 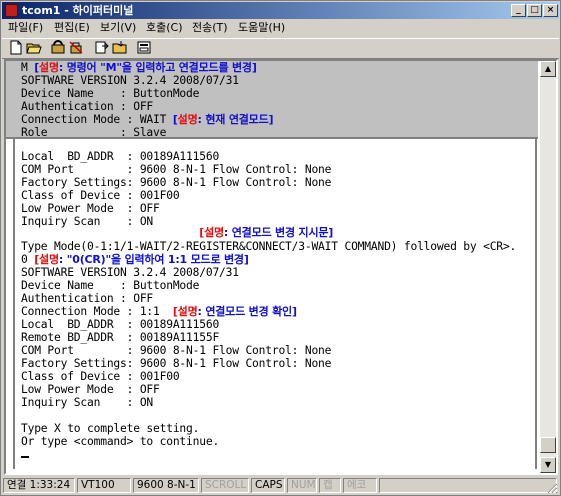 I want to click on status-scroll: SCROLL, so click(x=225, y=485).